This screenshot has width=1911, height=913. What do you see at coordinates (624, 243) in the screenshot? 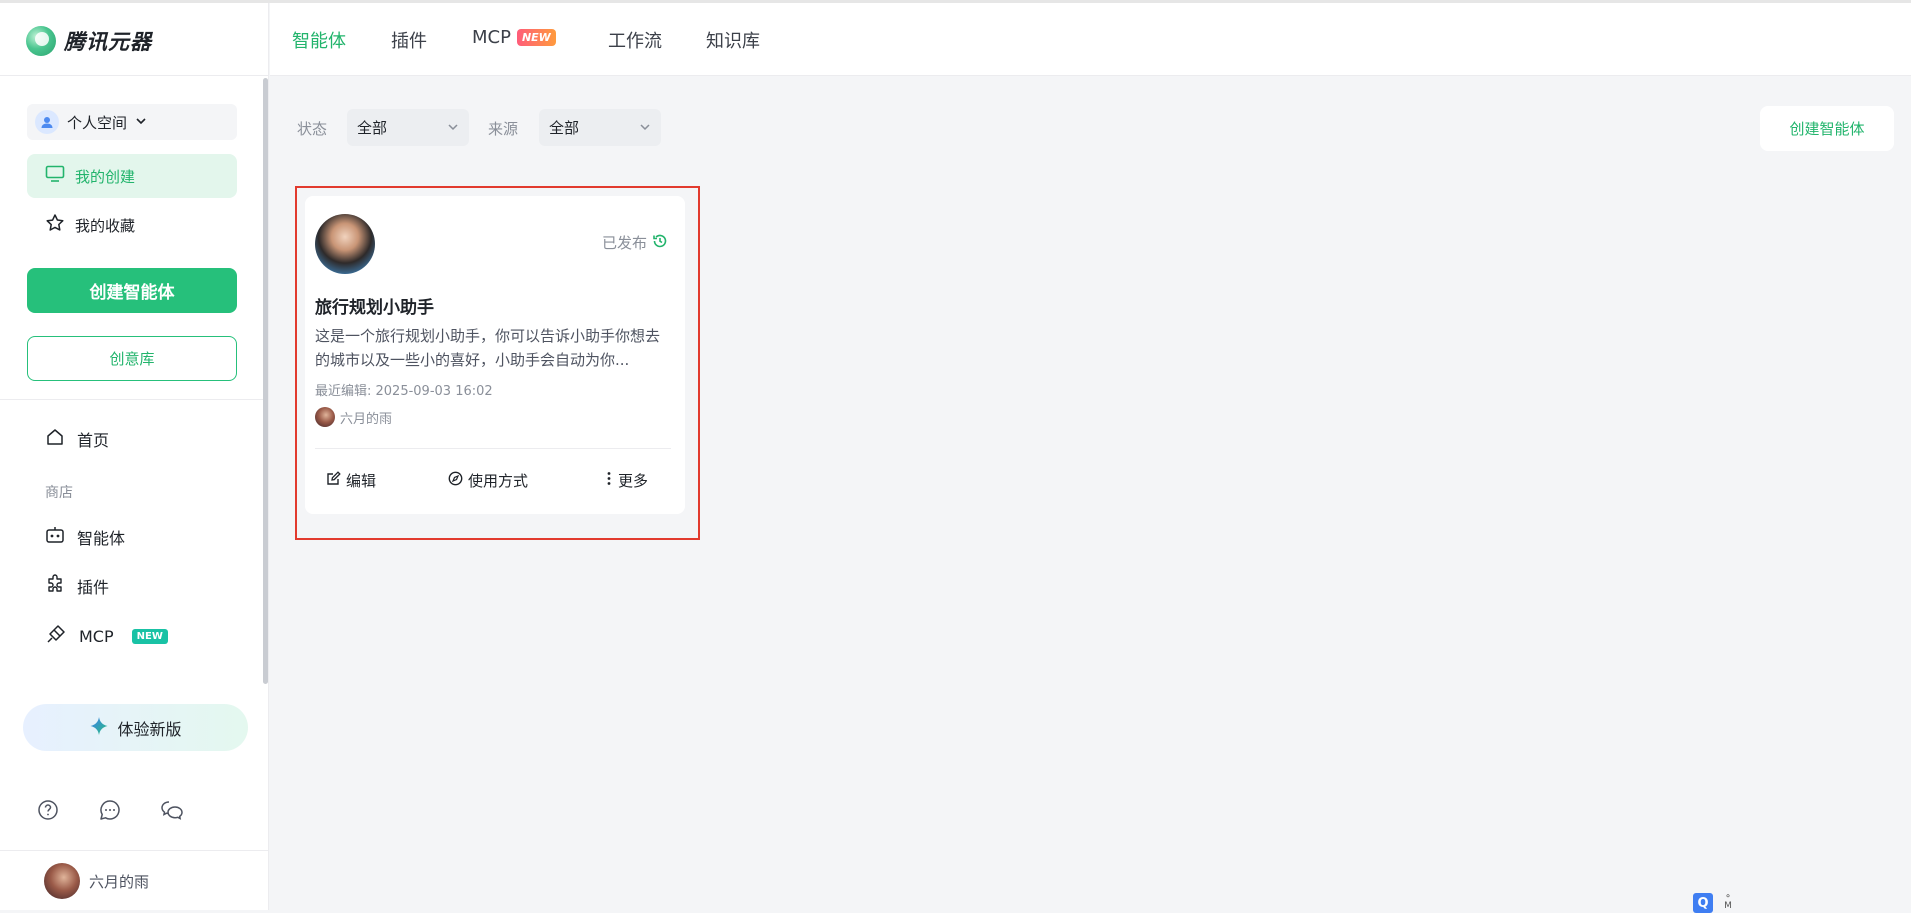
I see `status-text: 已发布` at bounding box center [624, 243].